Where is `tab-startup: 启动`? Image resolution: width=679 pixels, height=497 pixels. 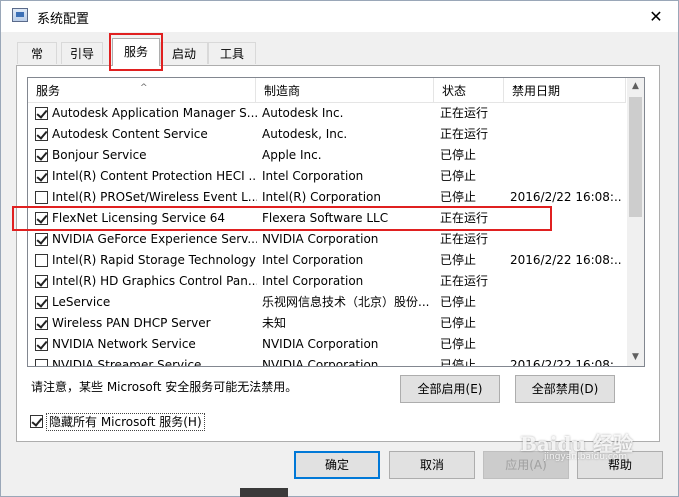 tab-startup: 启动 is located at coordinates (184, 53).